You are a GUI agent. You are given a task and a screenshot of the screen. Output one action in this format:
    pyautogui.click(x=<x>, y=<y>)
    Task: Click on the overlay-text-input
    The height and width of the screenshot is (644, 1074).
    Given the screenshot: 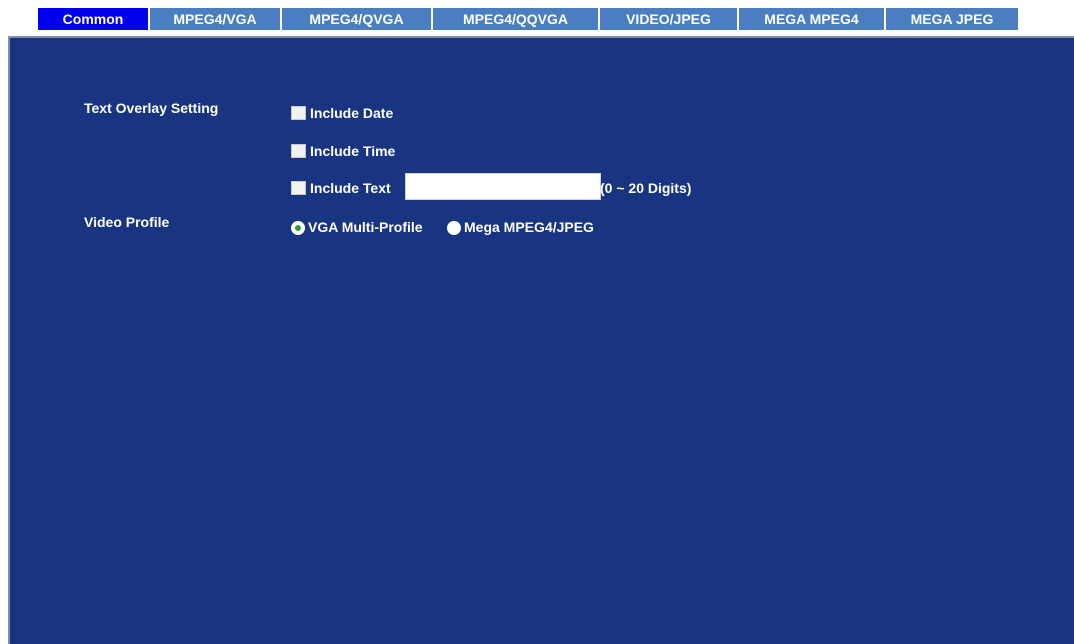 What is the action you would take?
    pyautogui.click(x=503, y=186)
    